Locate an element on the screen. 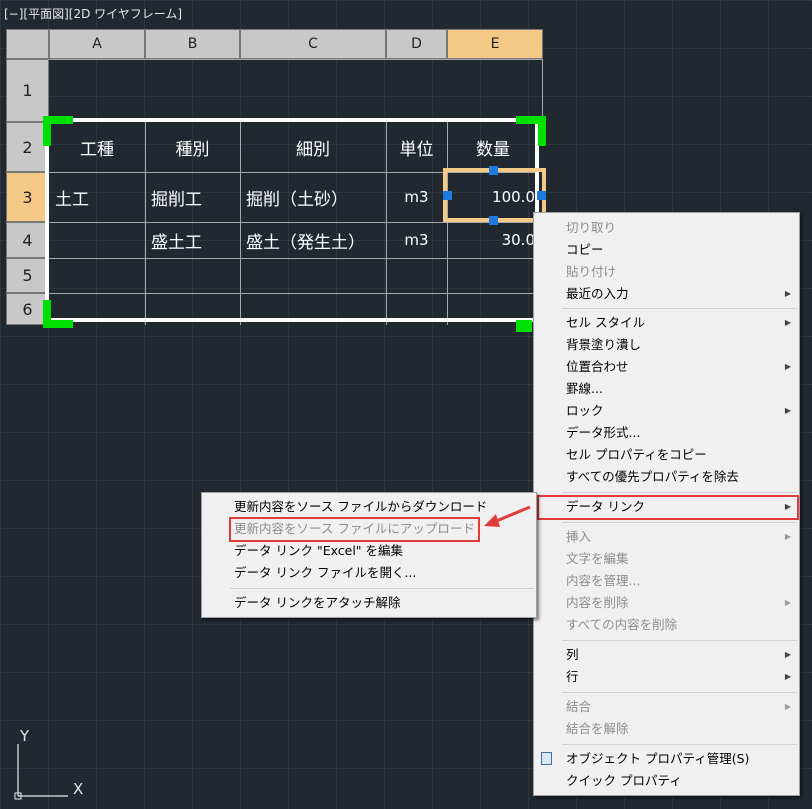 Image resolution: width=812 pixels, height=809 pixels. context-menu-item-12: データ リンク ▶ is located at coordinates (666, 507).